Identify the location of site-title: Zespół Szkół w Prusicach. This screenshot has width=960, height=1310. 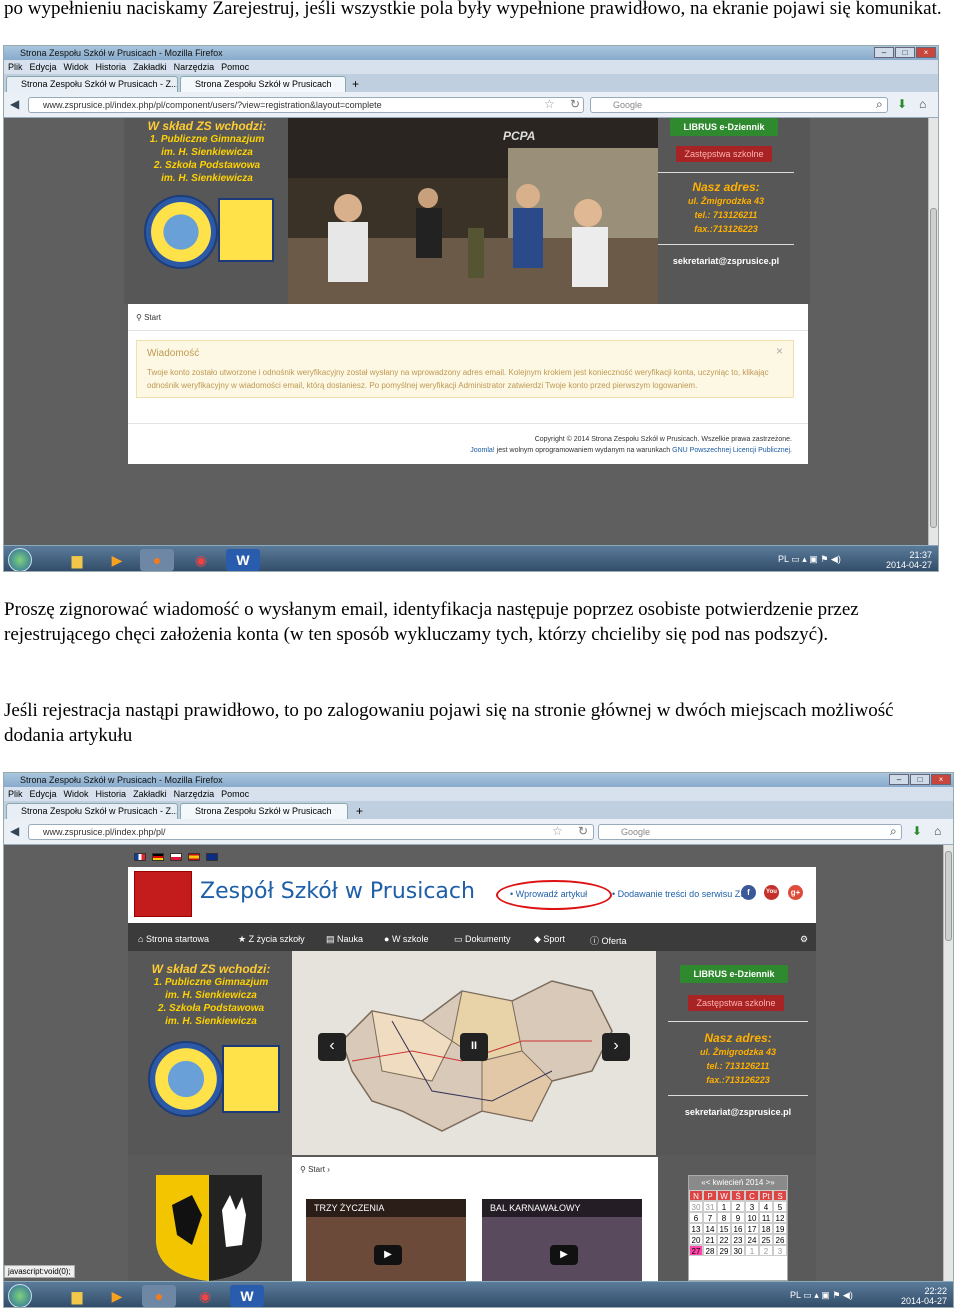
(337, 891).